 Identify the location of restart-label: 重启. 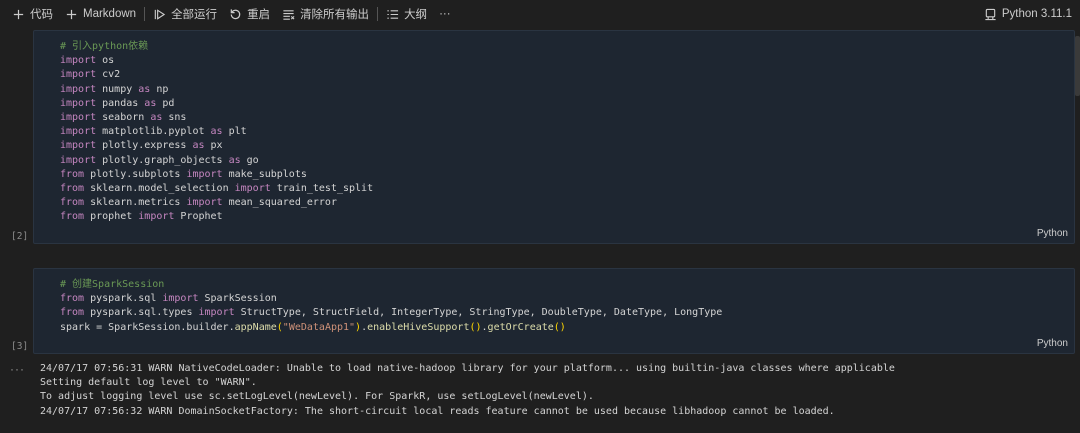
(259, 15).